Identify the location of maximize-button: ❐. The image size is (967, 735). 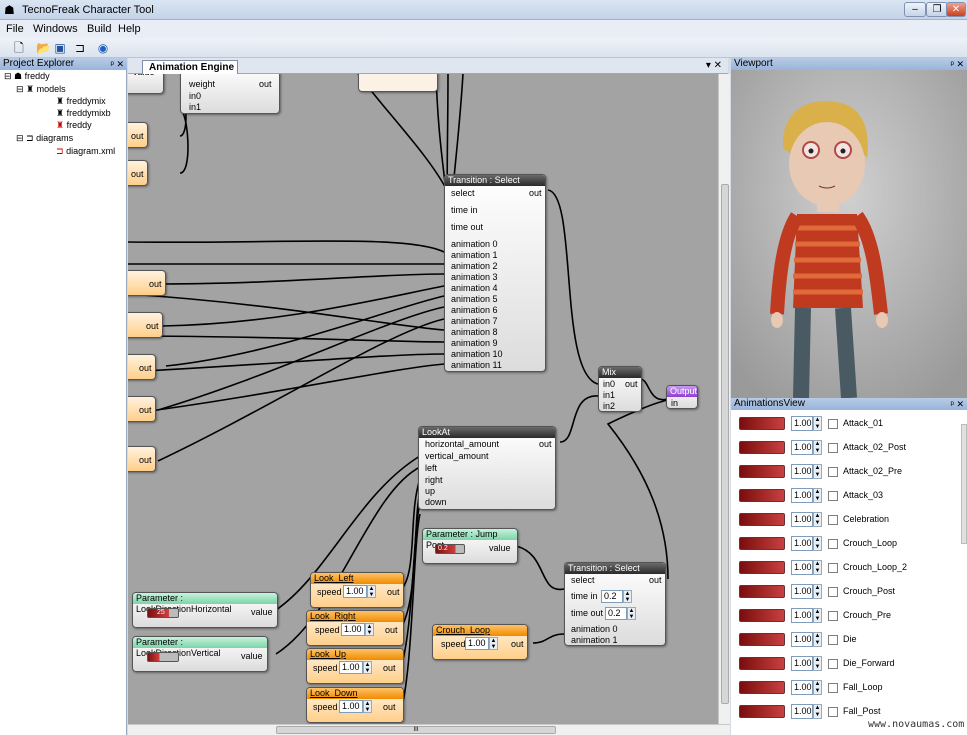
(937, 9).